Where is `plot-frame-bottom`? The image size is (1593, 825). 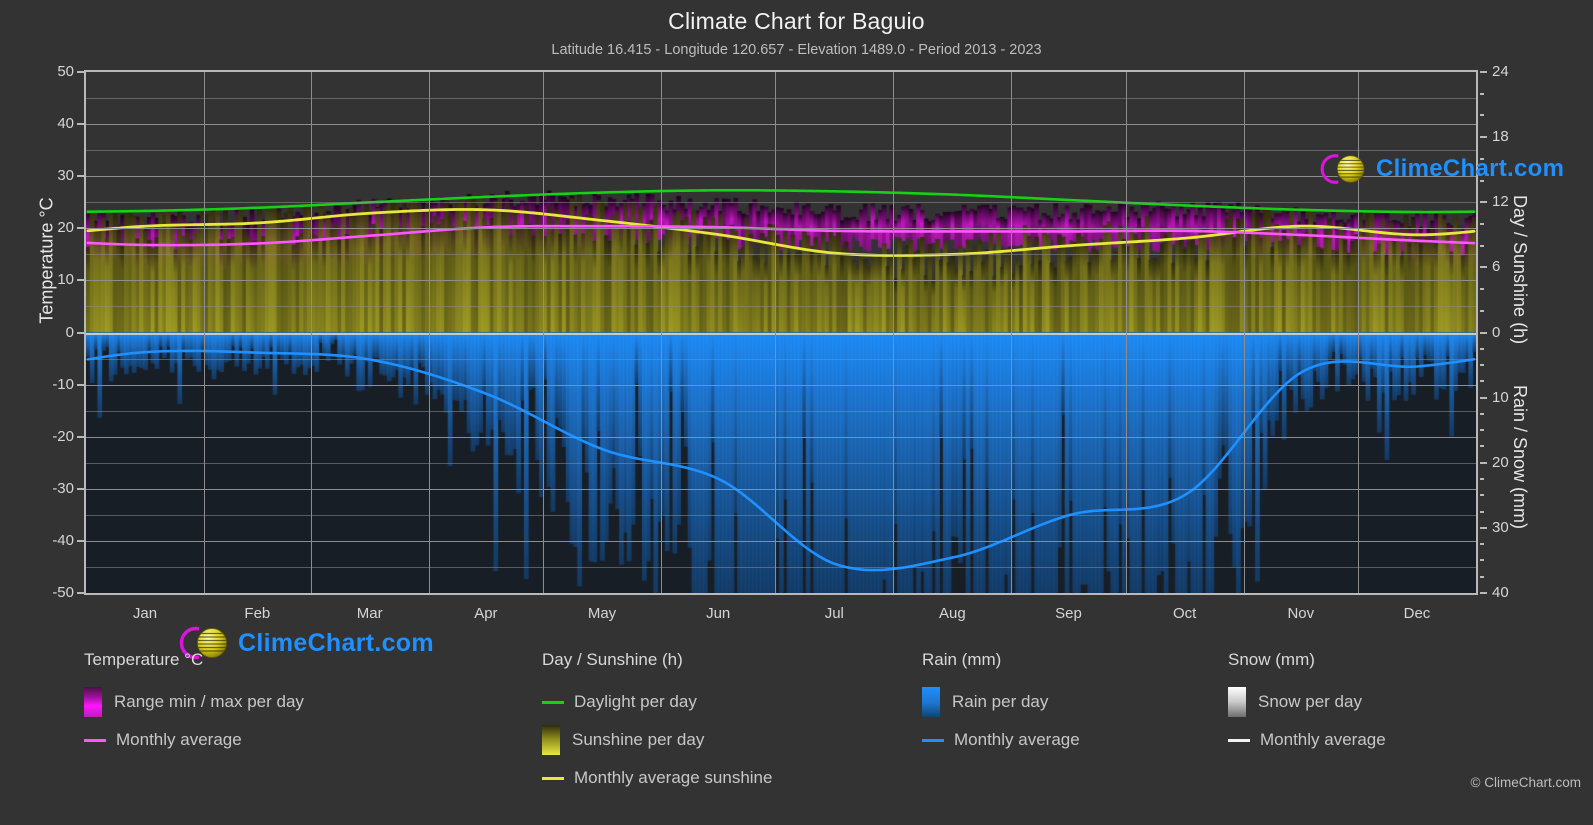
plot-frame-bottom is located at coordinates (781, 594).